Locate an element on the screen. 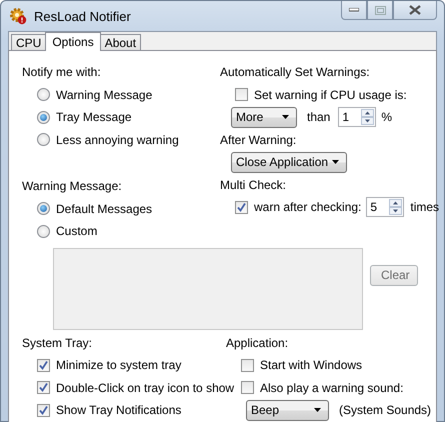 The height and width of the screenshot is (422, 445). window-title: ResLoad Notifier is located at coordinates (82, 16).